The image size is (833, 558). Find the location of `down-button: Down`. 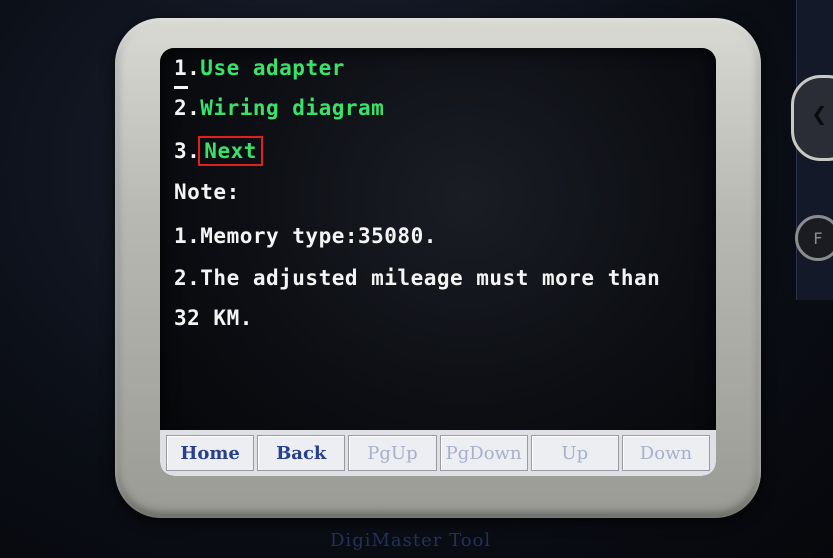

down-button: Down is located at coordinates (666, 453).